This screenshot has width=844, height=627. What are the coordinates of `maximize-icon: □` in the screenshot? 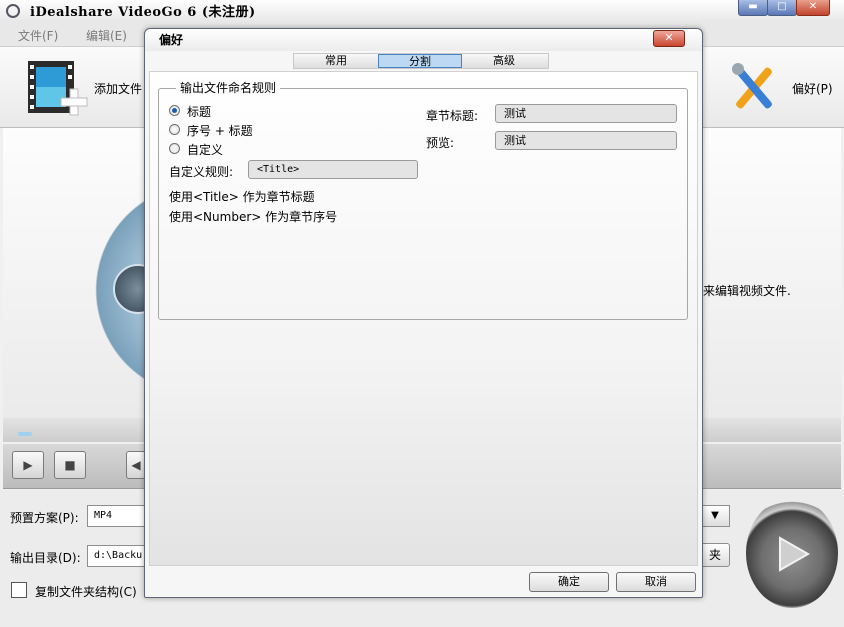 It's located at (782, 6).